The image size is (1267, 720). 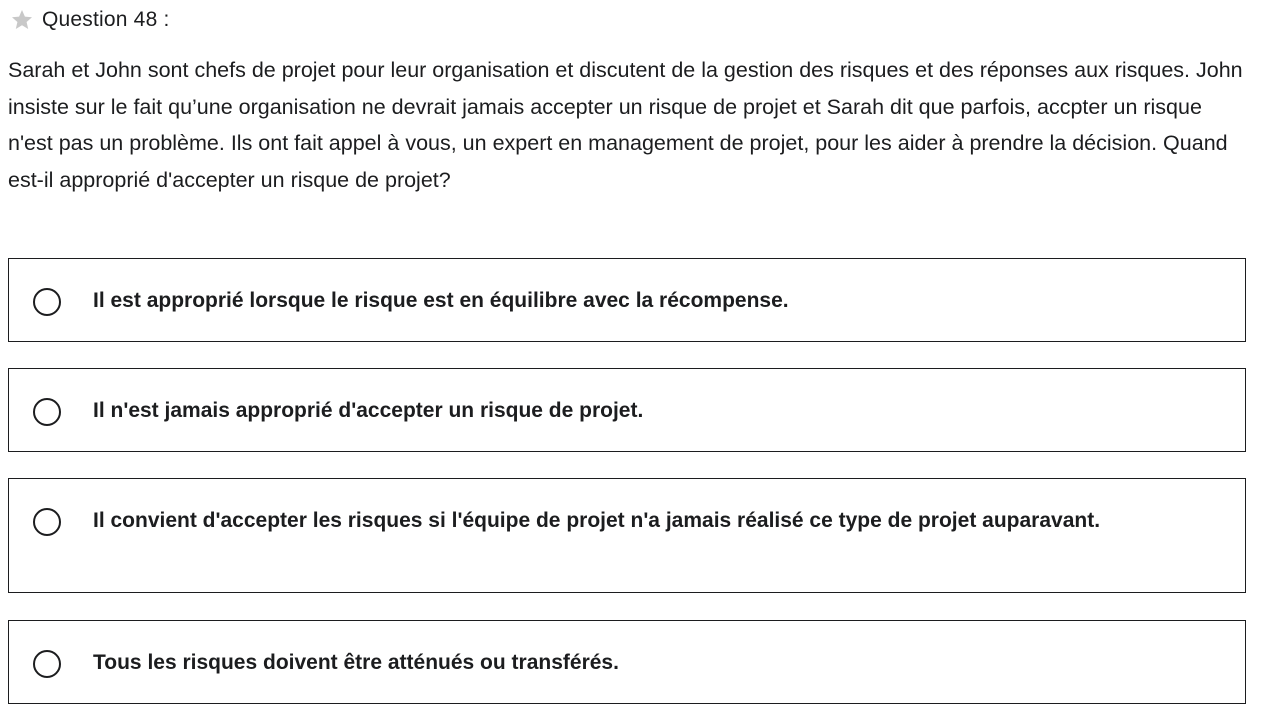 I want to click on question-number: Question 48 :, so click(x=106, y=19).